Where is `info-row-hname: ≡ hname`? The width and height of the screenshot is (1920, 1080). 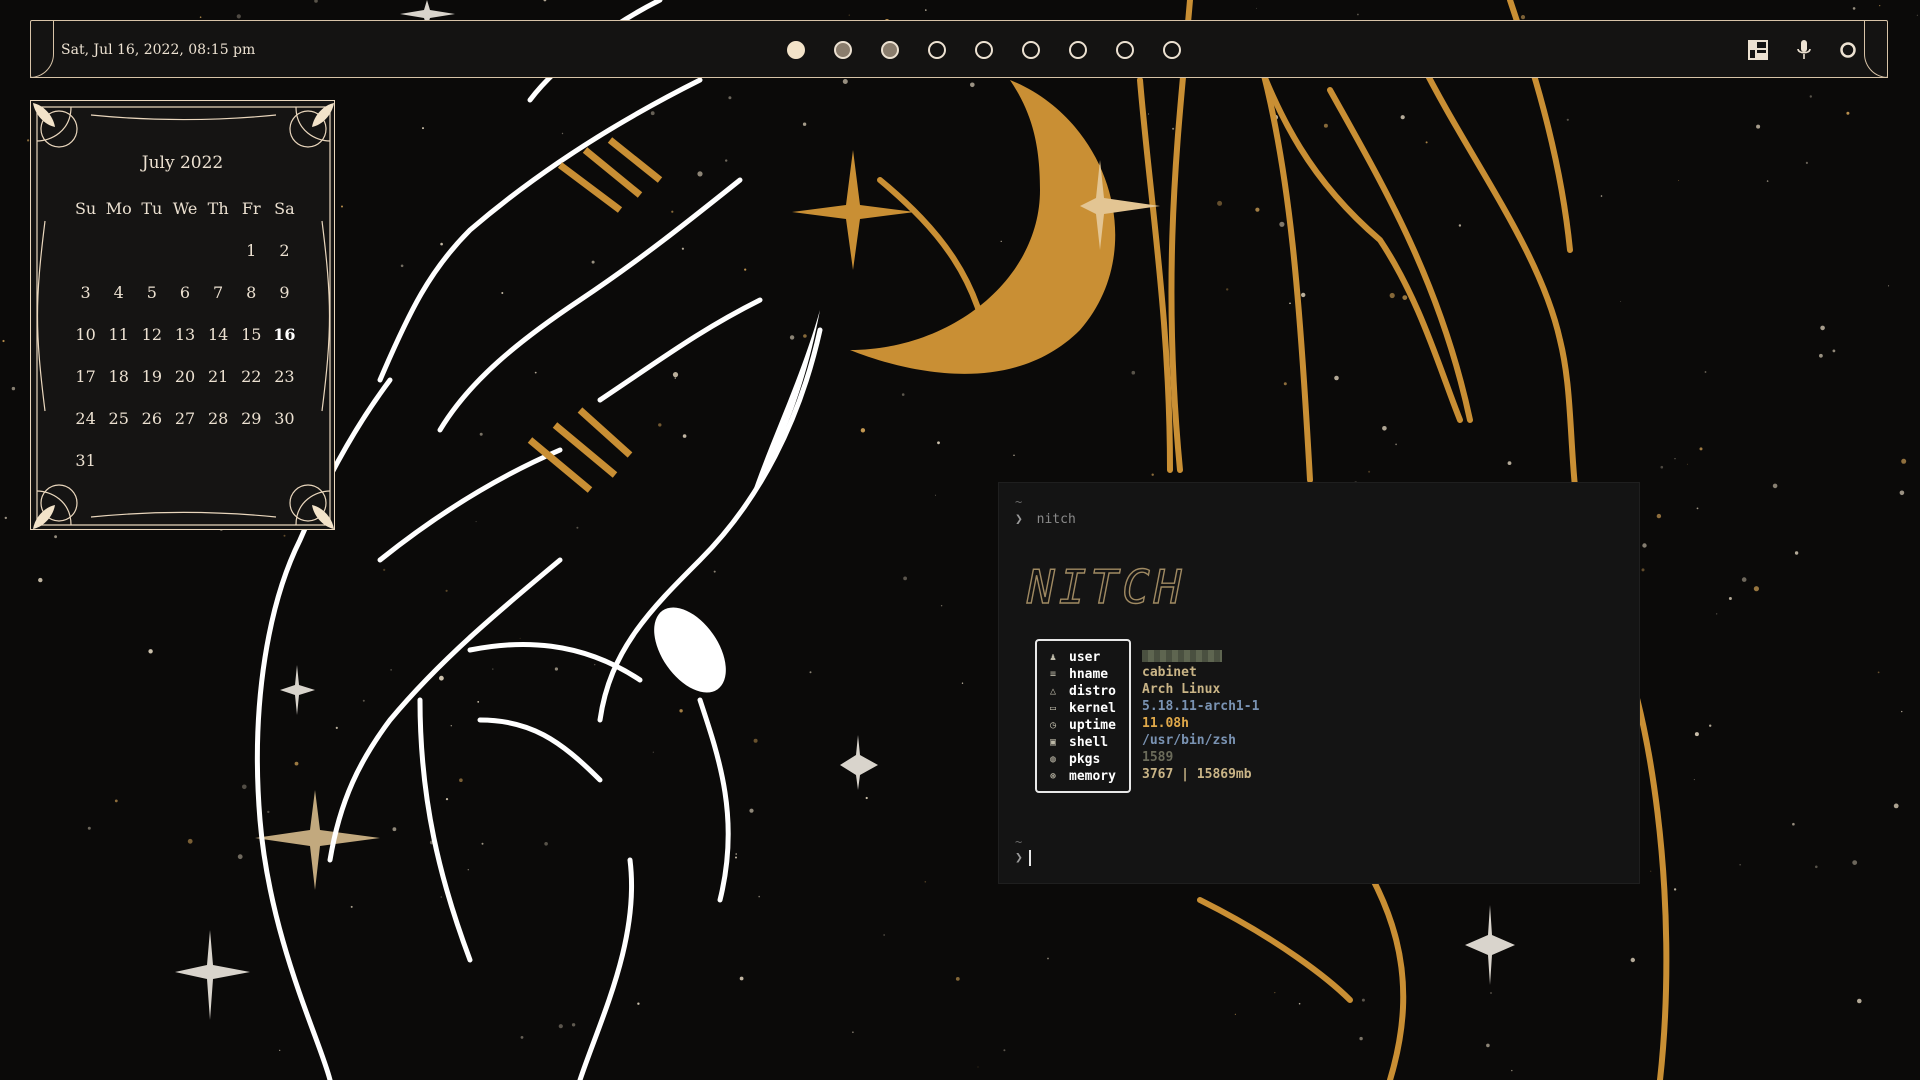
info-row-hname: ≡ hname is located at coordinates (1077, 674).